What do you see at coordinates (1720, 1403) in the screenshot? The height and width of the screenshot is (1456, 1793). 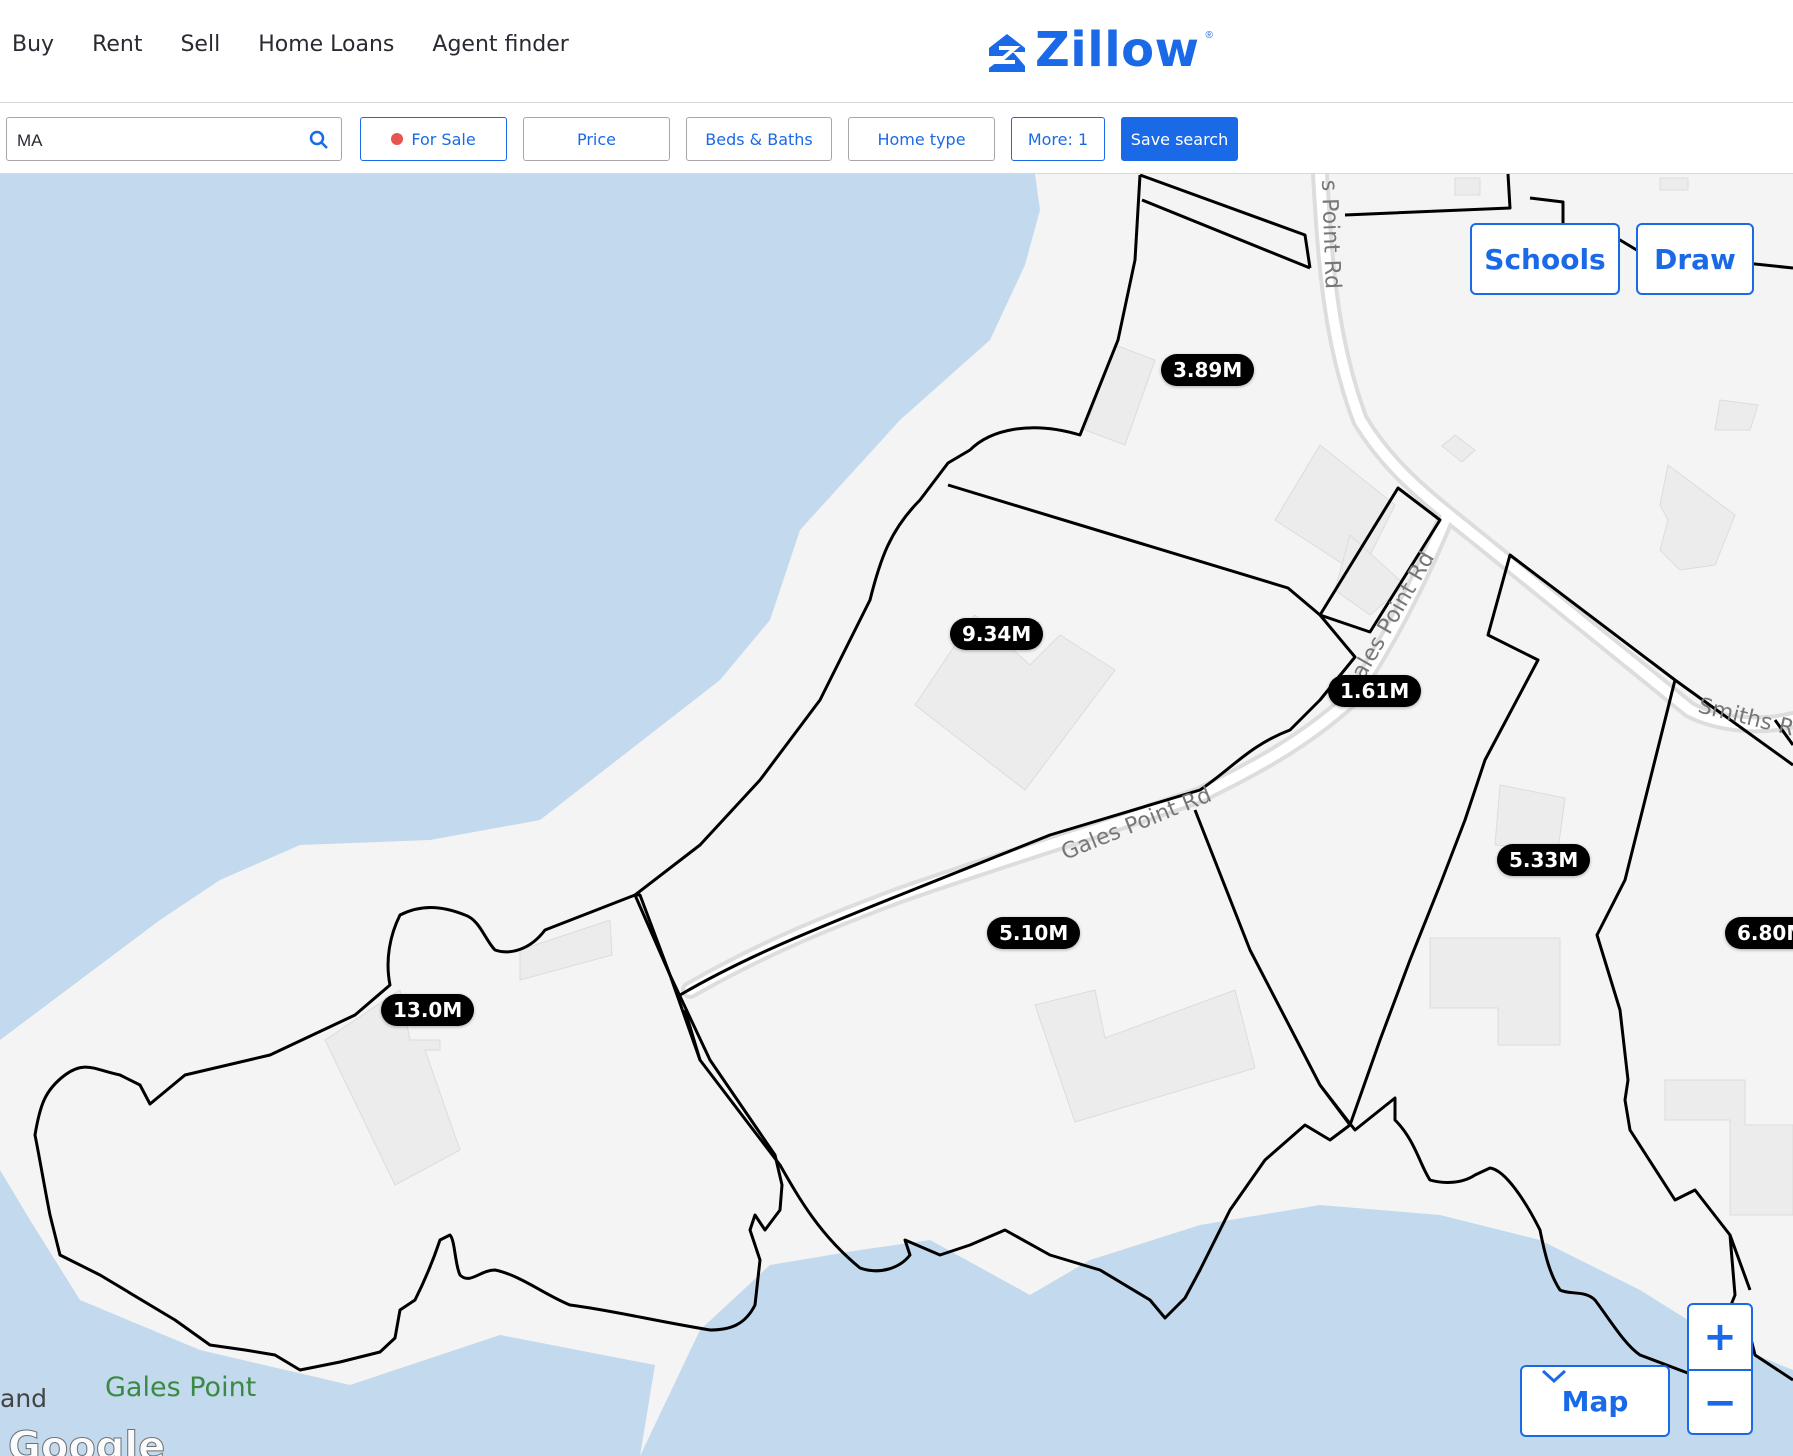 I see `zoom-out-button: −` at bounding box center [1720, 1403].